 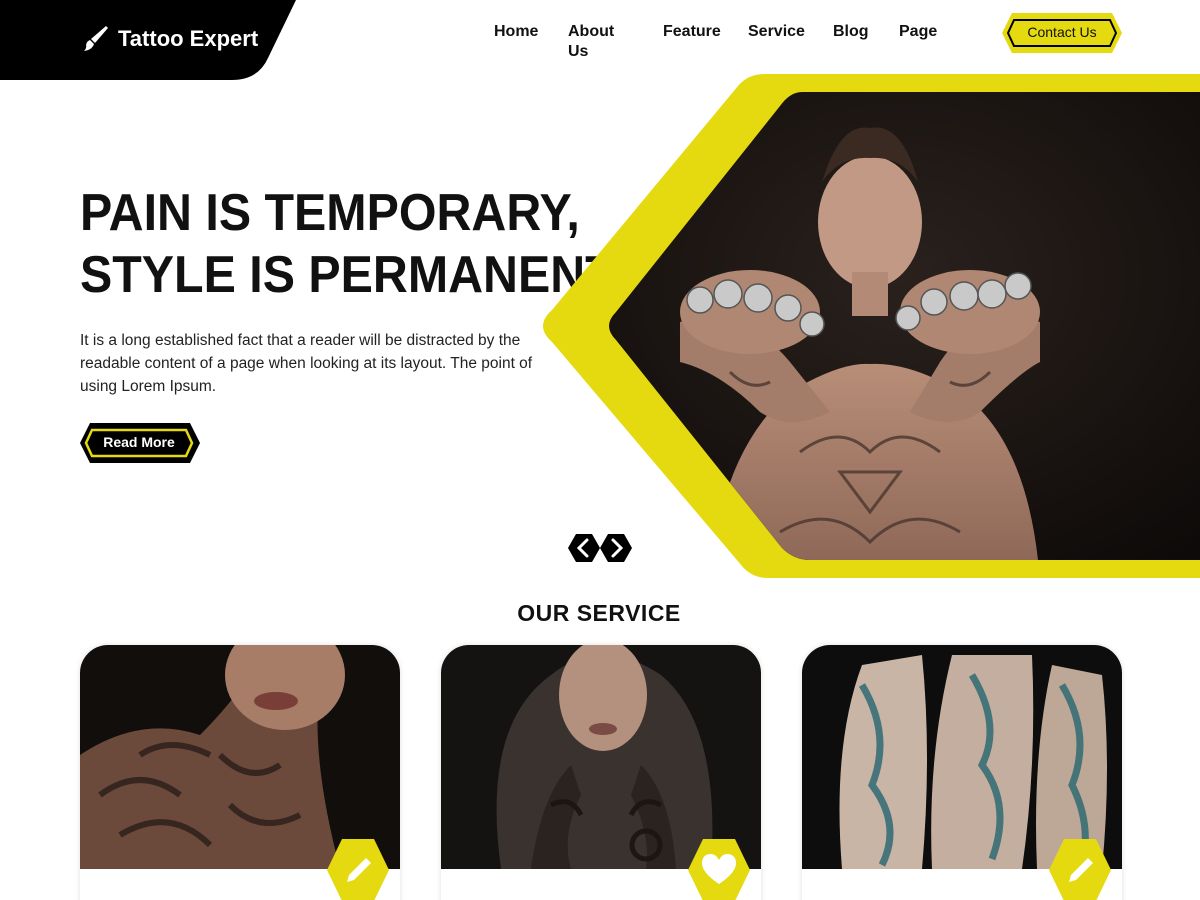 What do you see at coordinates (851, 32) in the screenshot?
I see `nav-blog: Blog` at bounding box center [851, 32].